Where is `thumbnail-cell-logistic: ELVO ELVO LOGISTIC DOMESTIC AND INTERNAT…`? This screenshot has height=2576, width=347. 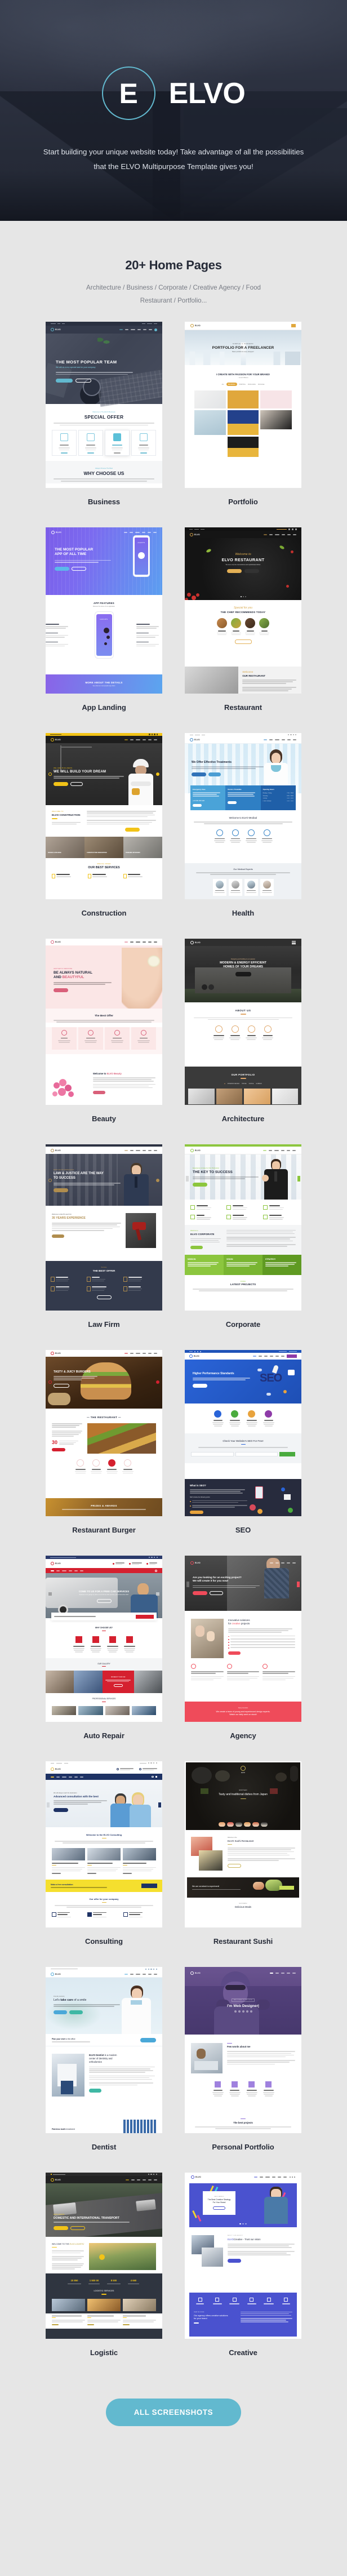 thumbnail-cell-logistic: ELVO ELVO LOGISTIC DOMESTIC AND INTERNAT… is located at coordinates (104, 2271).